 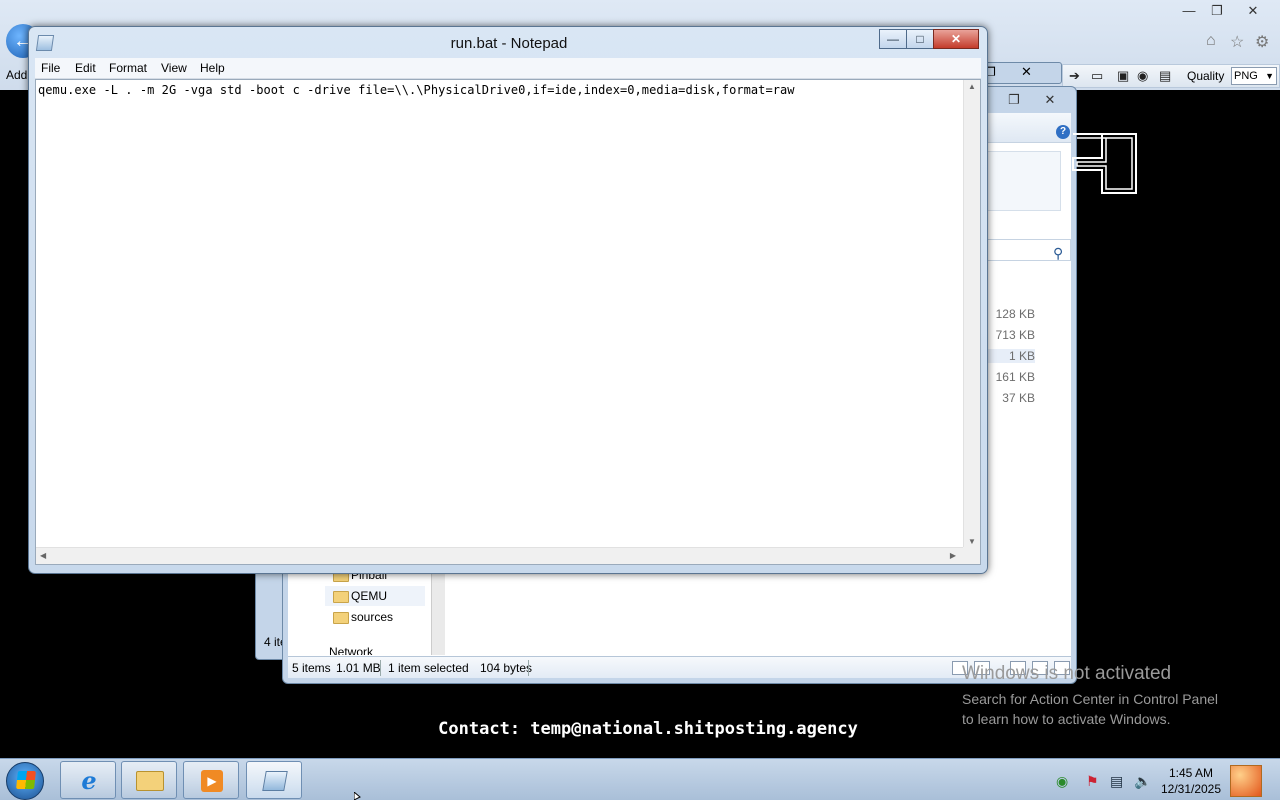 What do you see at coordinates (1246, 781) in the screenshot?
I see `show-desktop-button` at bounding box center [1246, 781].